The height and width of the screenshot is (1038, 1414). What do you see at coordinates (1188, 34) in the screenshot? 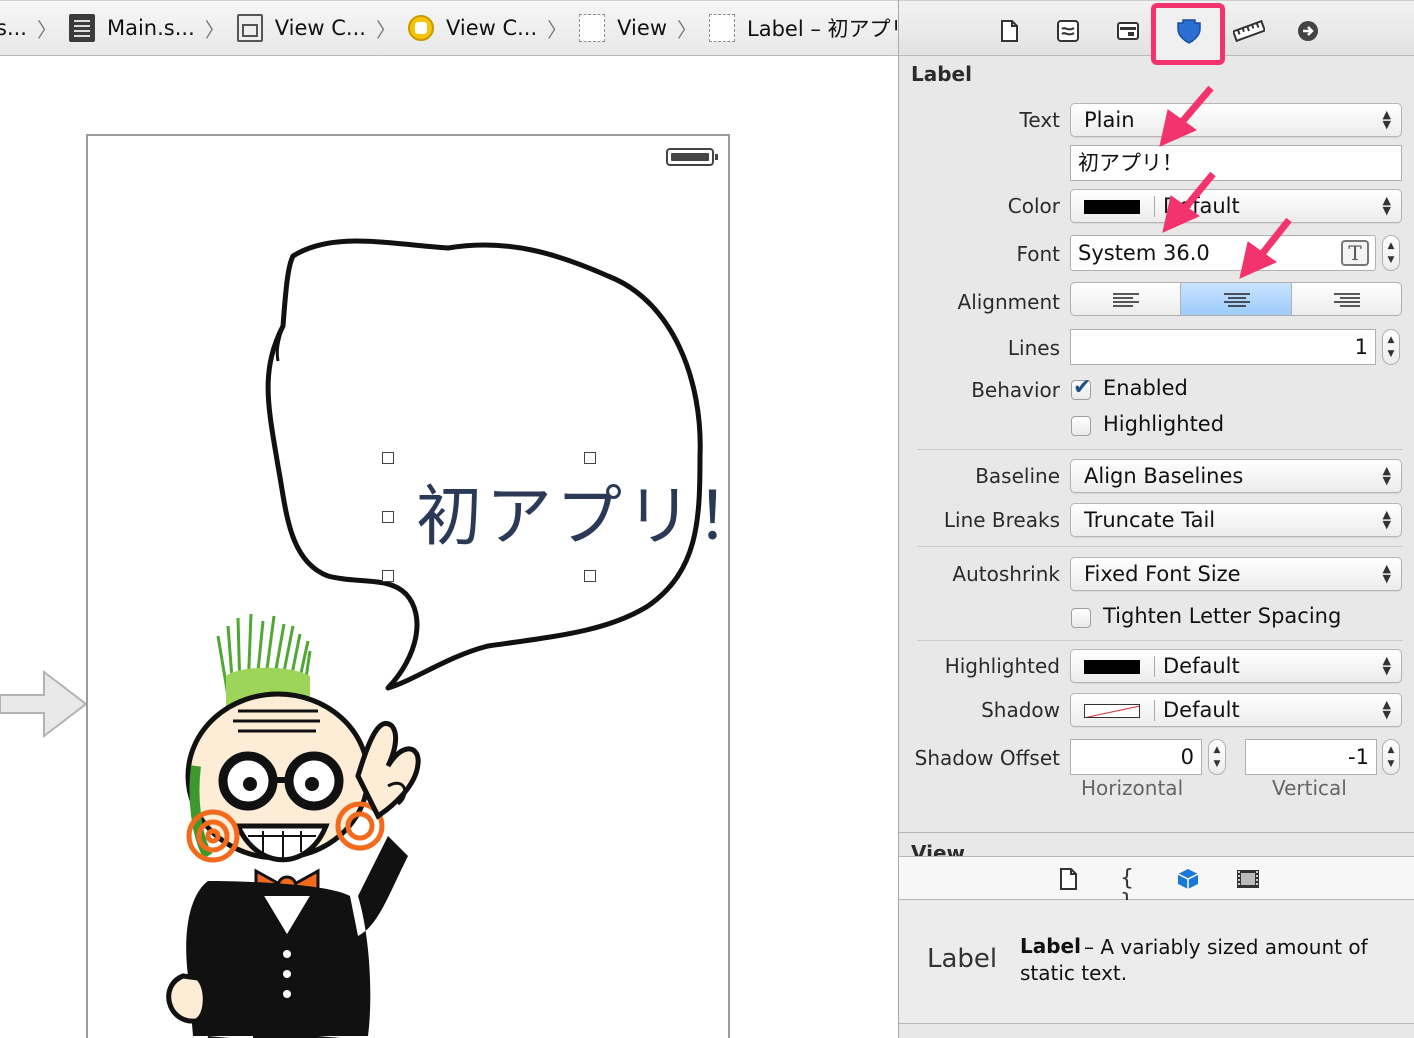
I see `attributes-inspector-tab-highlight` at bounding box center [1188, 34].